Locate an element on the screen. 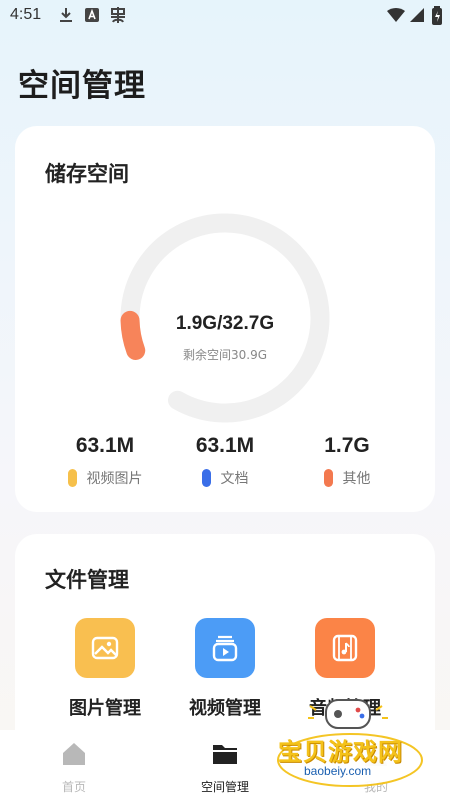  nav-item-space-management-label: 空间管理 is located at coordinates (224, 787).